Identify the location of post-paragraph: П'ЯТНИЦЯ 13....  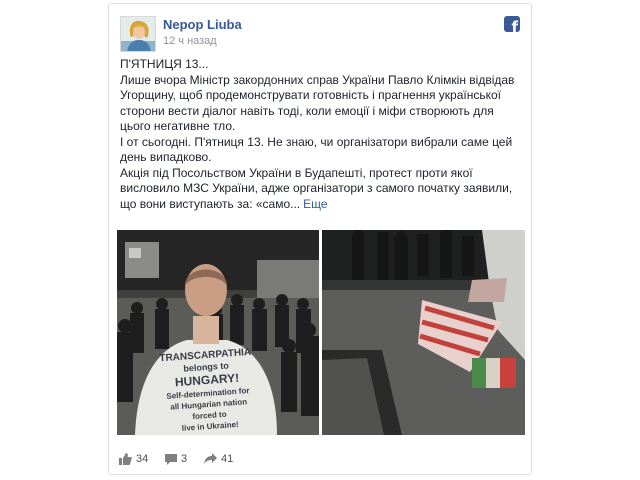
(164, 64).